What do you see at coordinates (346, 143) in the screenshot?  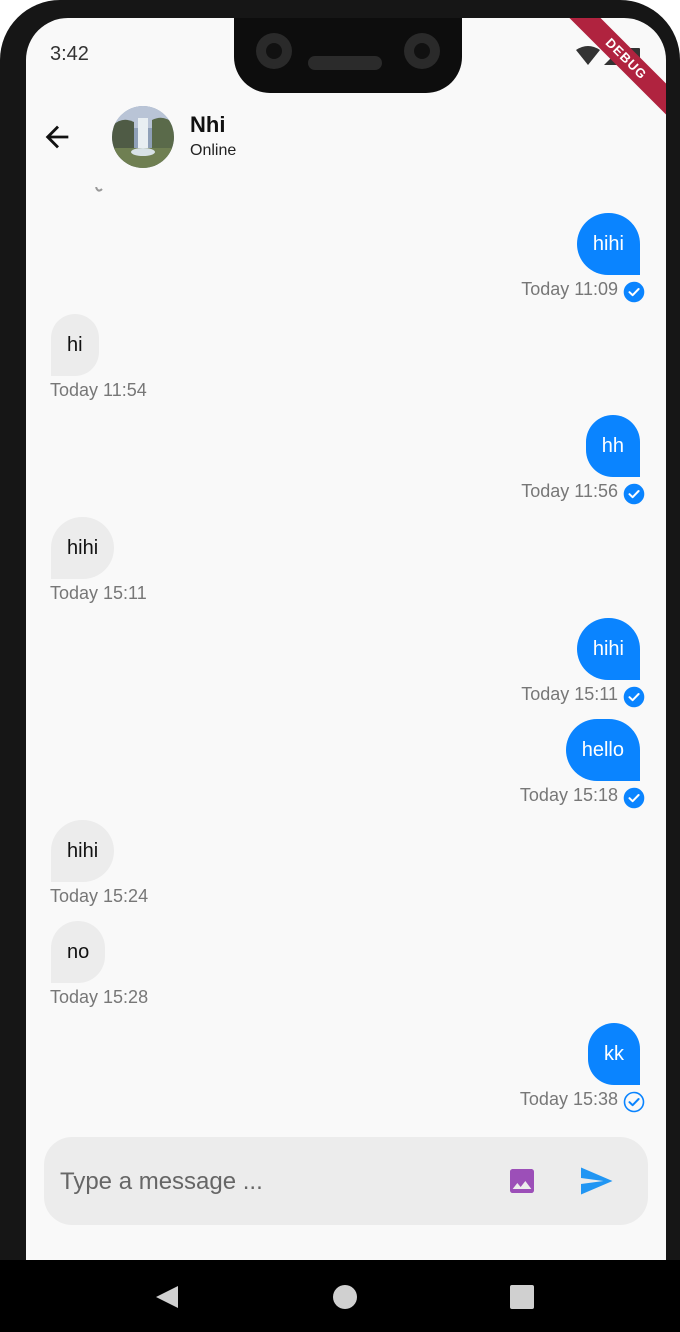 I see `chat-header: Nhi Online` at bounding box center [346, 143].